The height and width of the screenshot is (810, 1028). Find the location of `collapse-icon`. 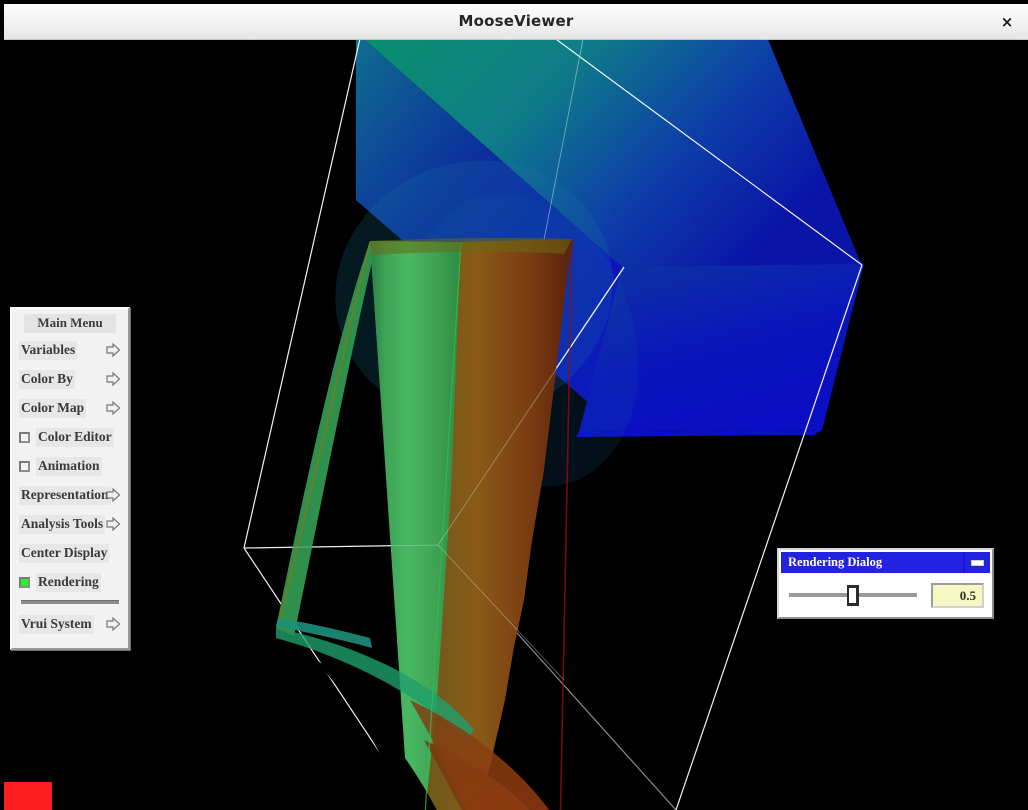

collapse-icon is located at coordinates (977, 562).